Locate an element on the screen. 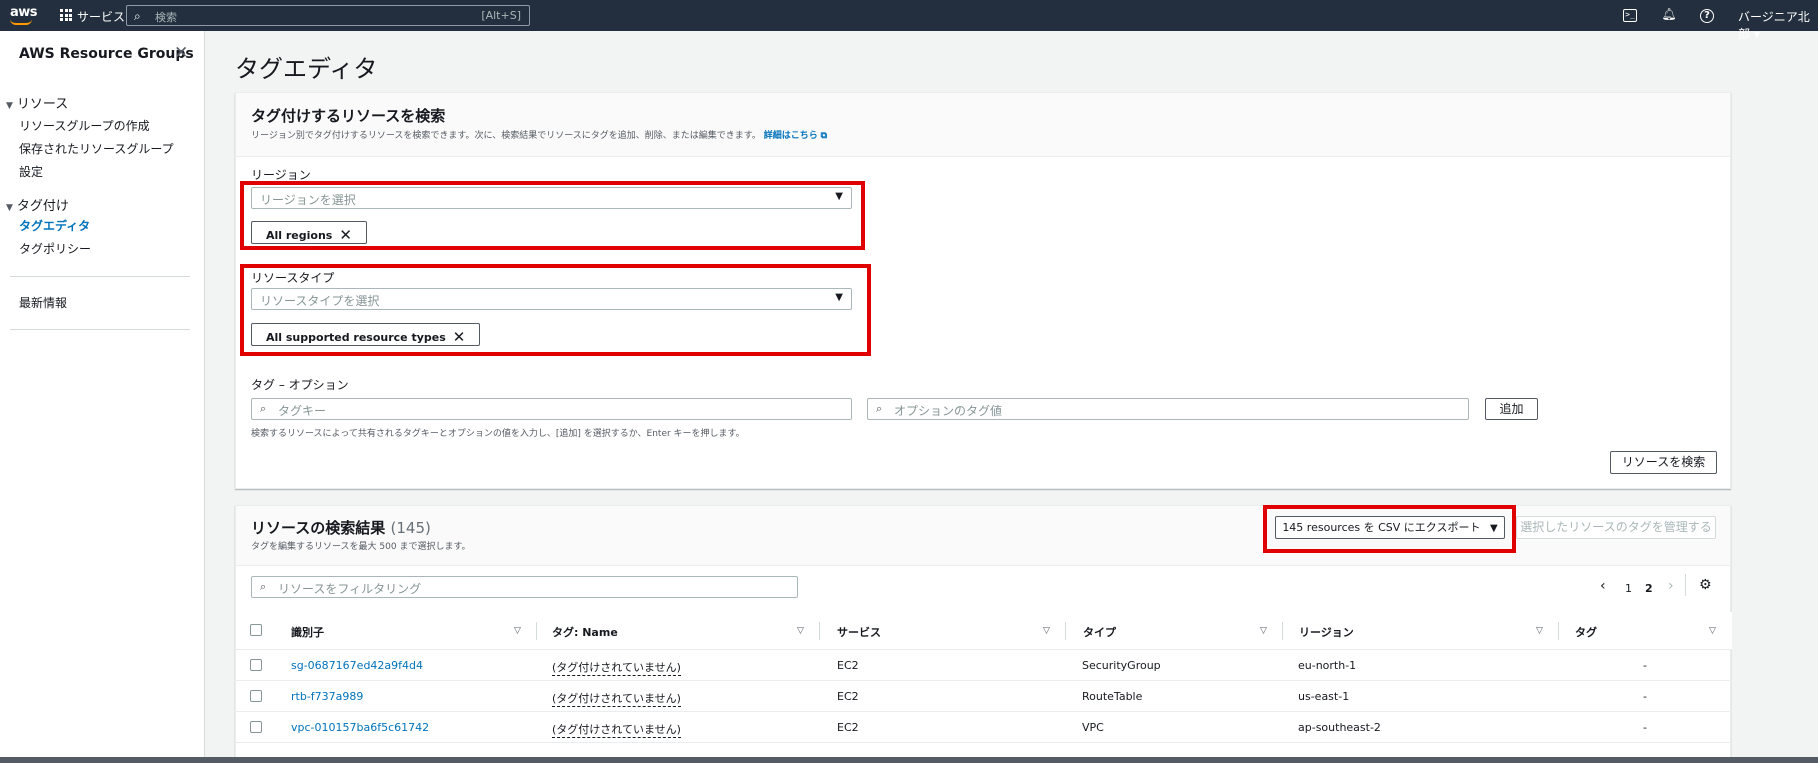 The width and height of the screenshot is (1818, 763). sidebar-section-resources: ▼ リソース is located at coordinates (37, 102).